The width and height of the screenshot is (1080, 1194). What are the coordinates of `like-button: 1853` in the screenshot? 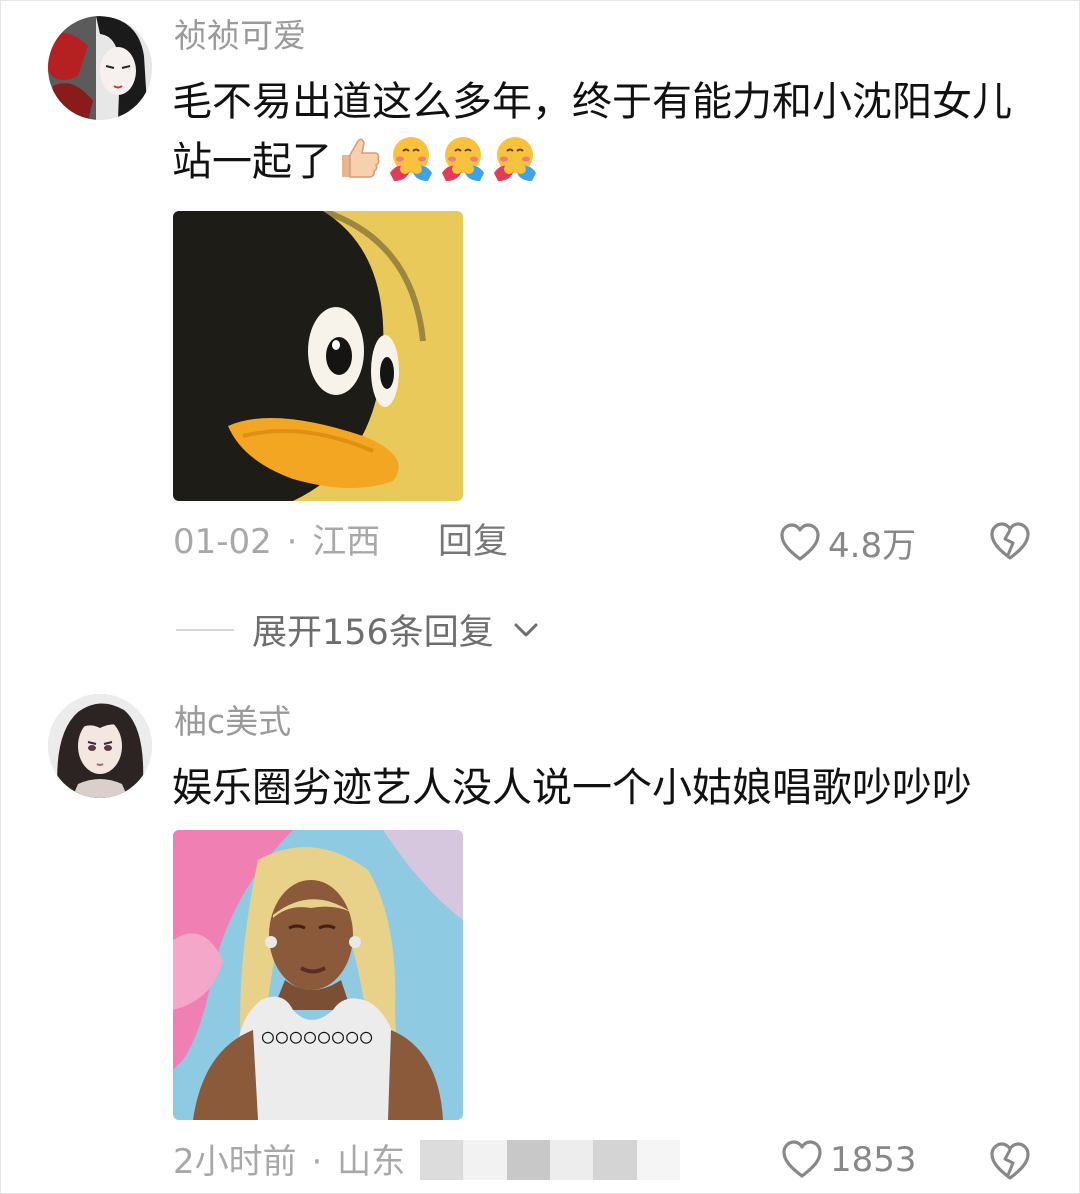 It's located at (848, 1160).